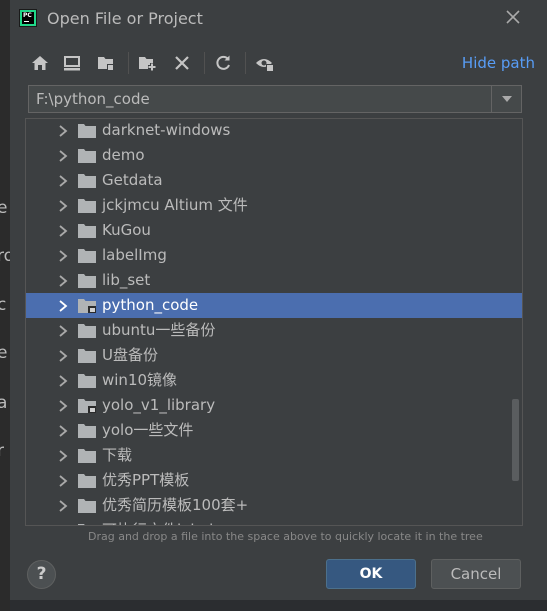 The width and height of the screenshot is (547, 611). I want to click on refresh-icon, so click(223, 62).